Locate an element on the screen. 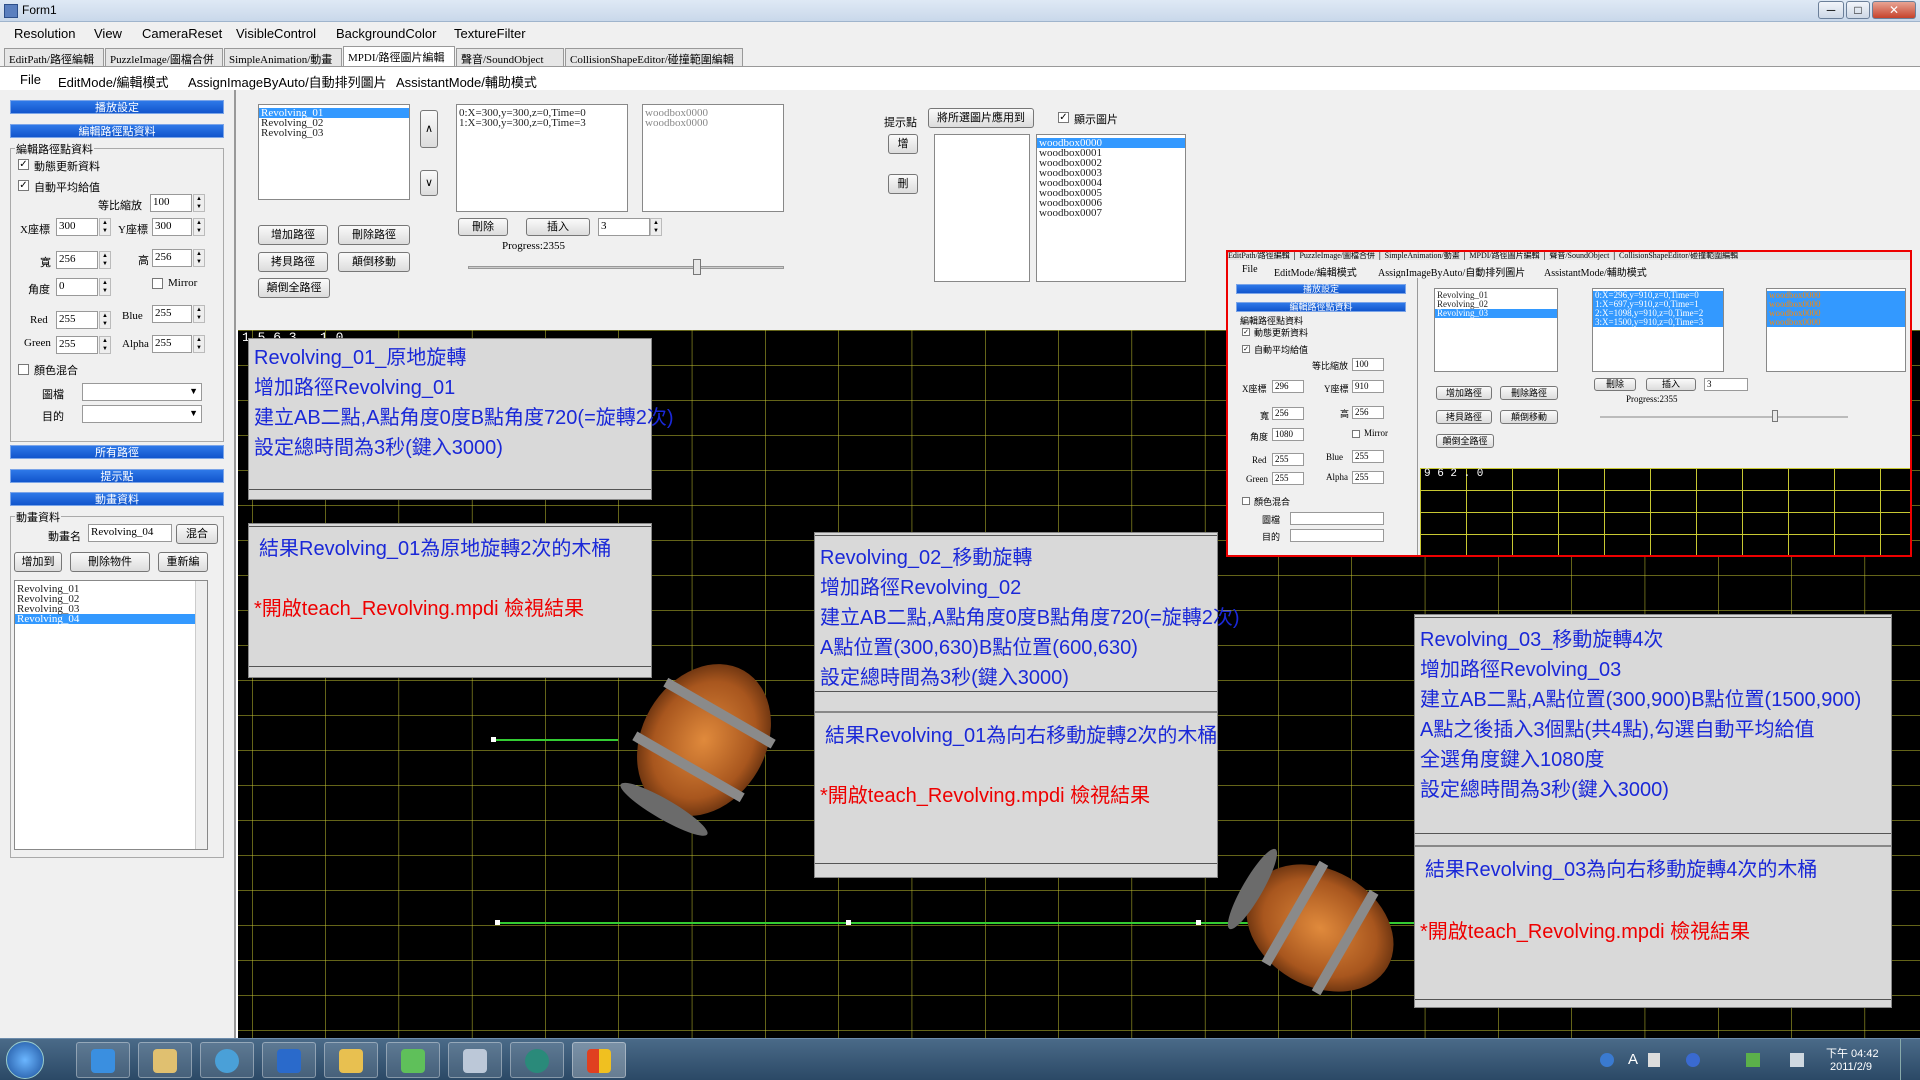 The height and width of the screenshot is (1080, 1920). submenu-assistant-mode: AssistantMode/輔助模式 is located at coordinates (466, 81).